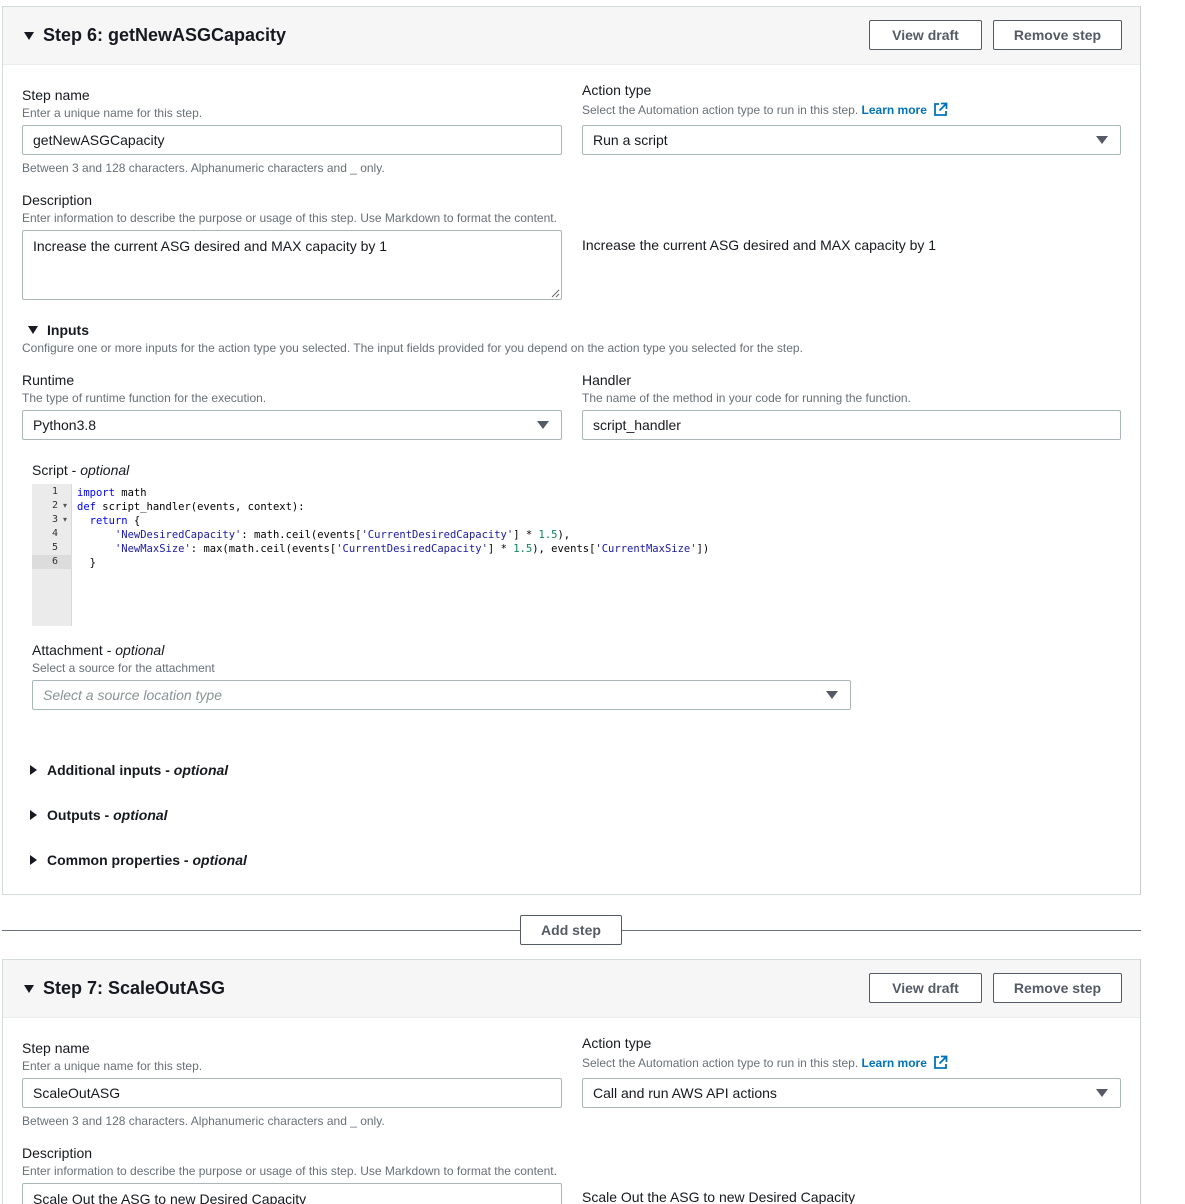 The height and width of the screenshot is (1204, 1185). I want to click on common-properties-title: Common properties -, so click(120, 860).